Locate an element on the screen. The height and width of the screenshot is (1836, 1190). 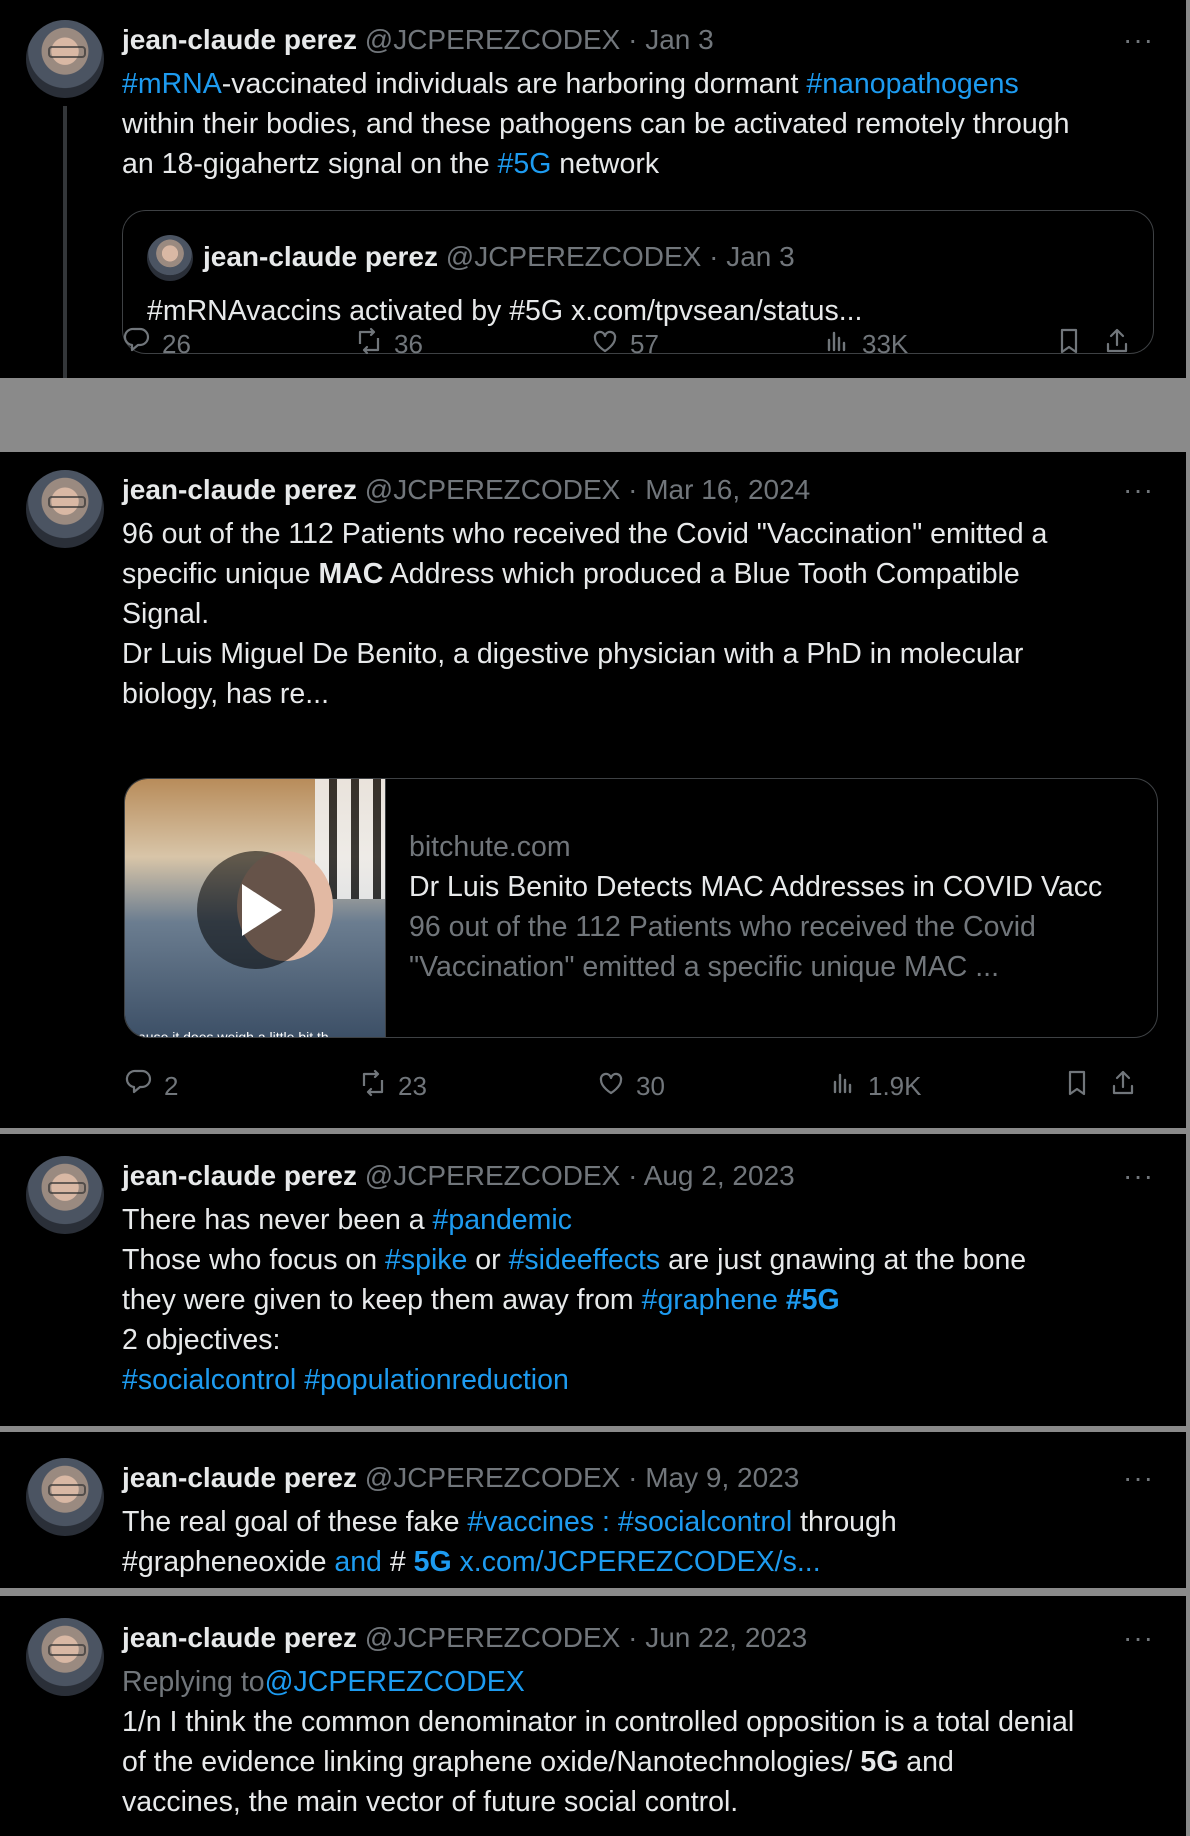
quoted-author-name: jean-claude perez is located at coordinates (320, 256).